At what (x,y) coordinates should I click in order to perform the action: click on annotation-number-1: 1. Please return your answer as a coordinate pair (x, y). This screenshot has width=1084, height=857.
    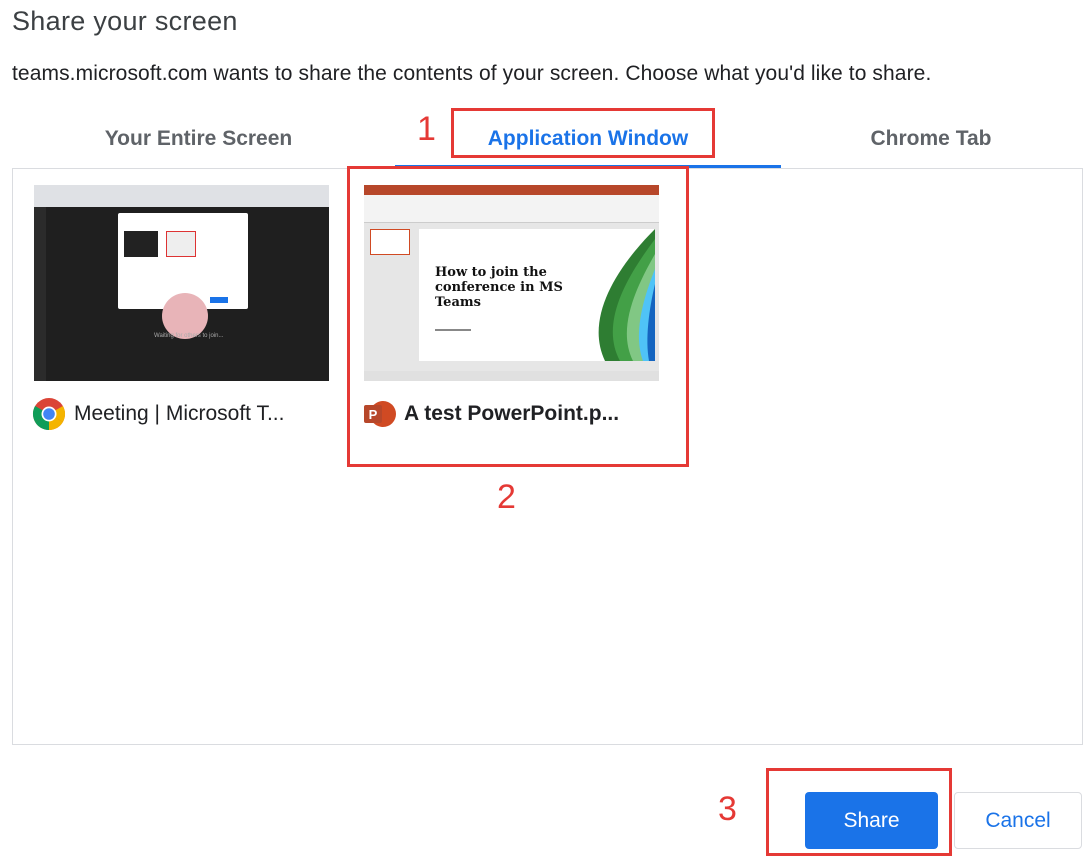
    Looking at the image, I should click on (426, 129).